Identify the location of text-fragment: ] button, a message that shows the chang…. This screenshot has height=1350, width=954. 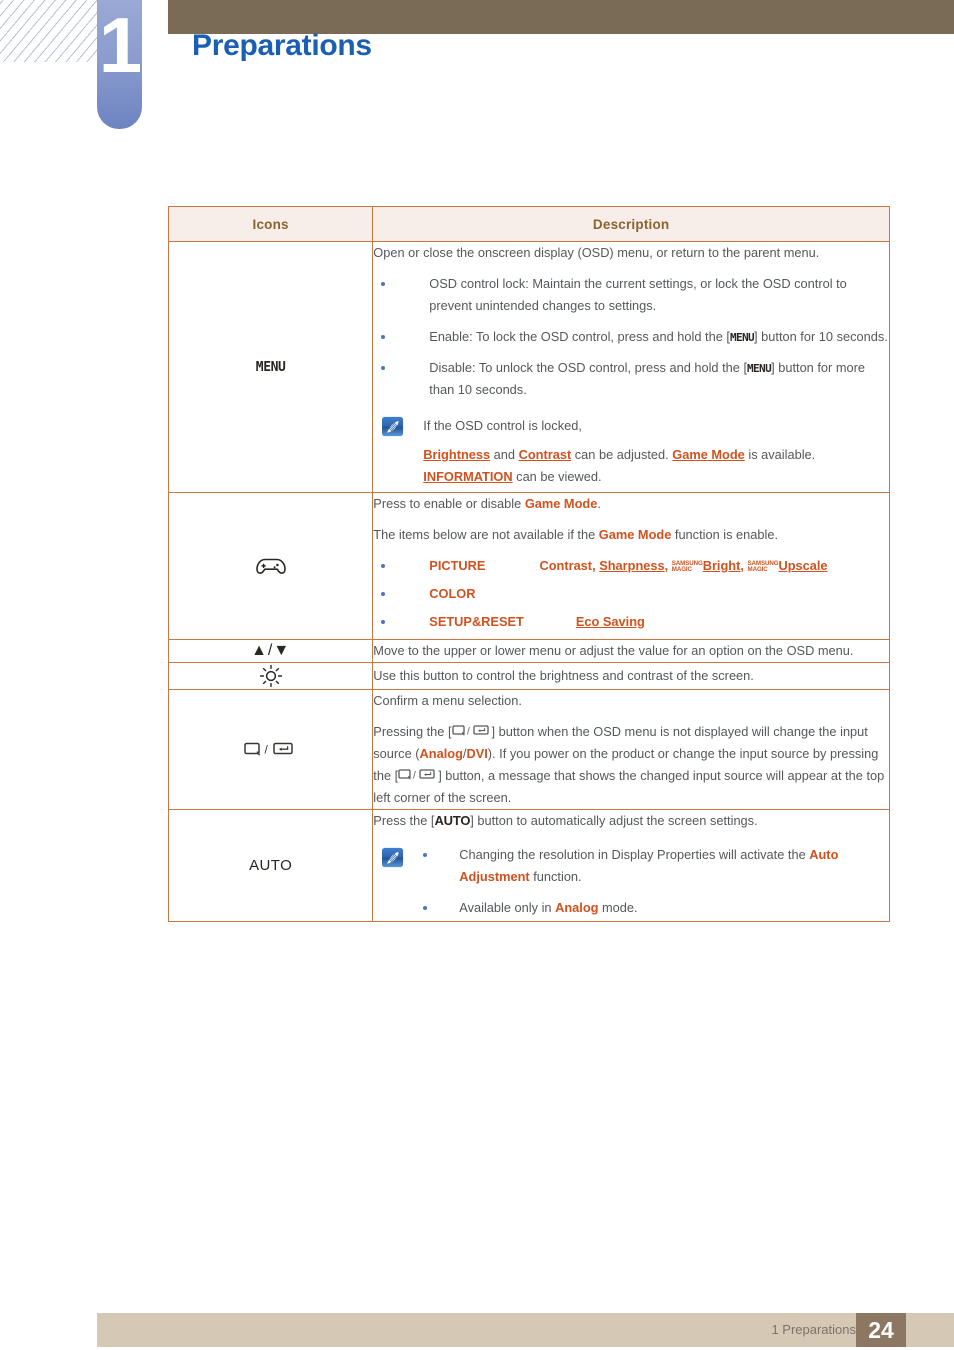
(629, 786).